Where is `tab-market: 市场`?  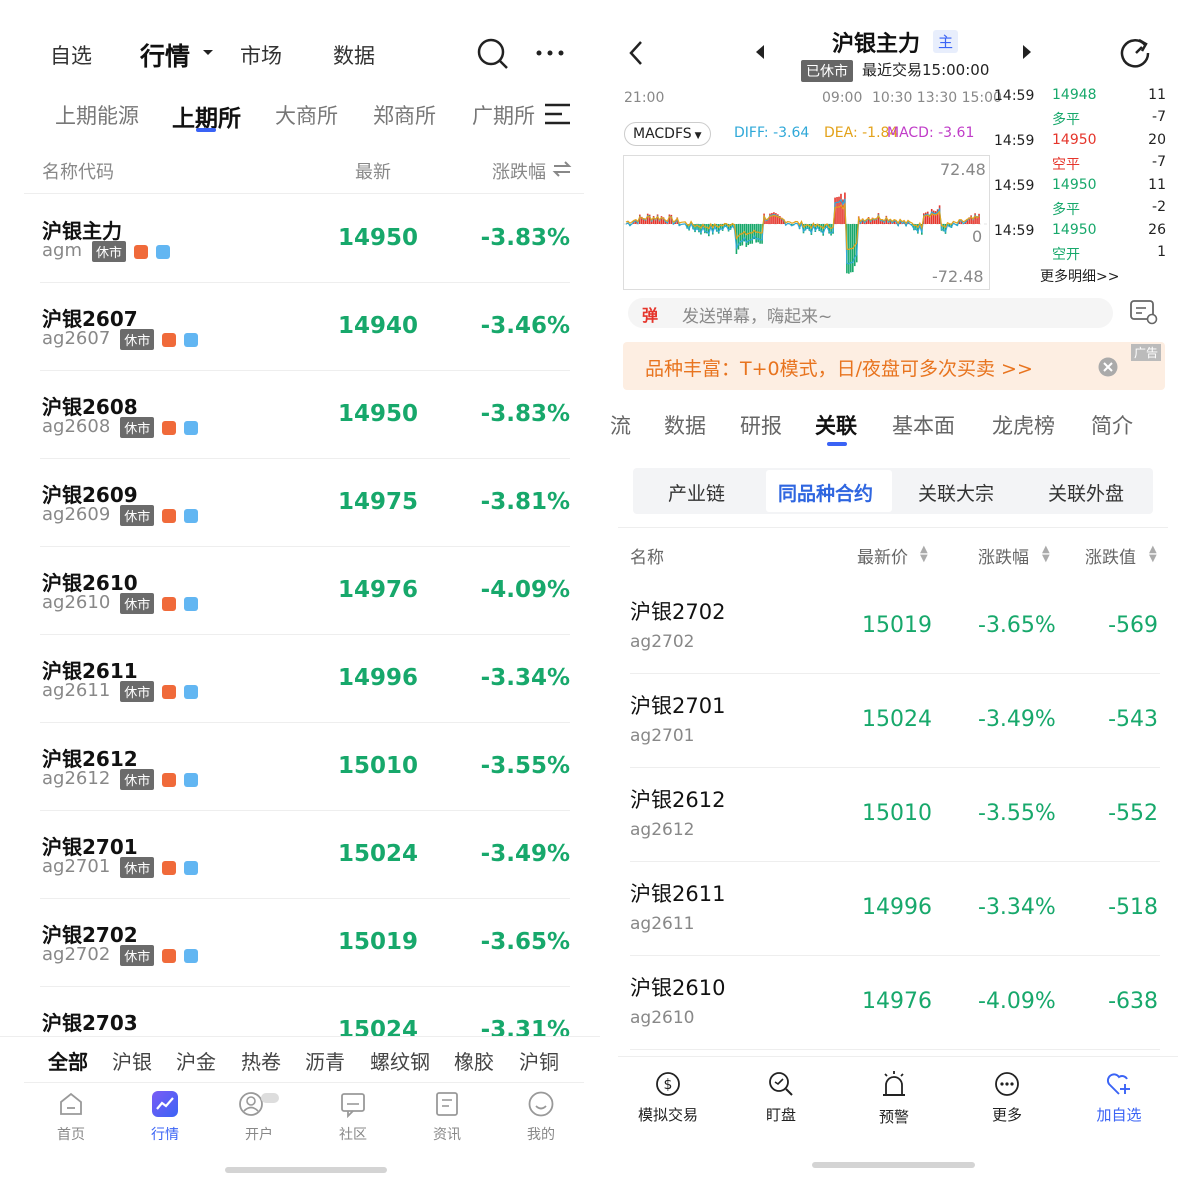
tab-market: 市场 is located at coordinates (261, 55).